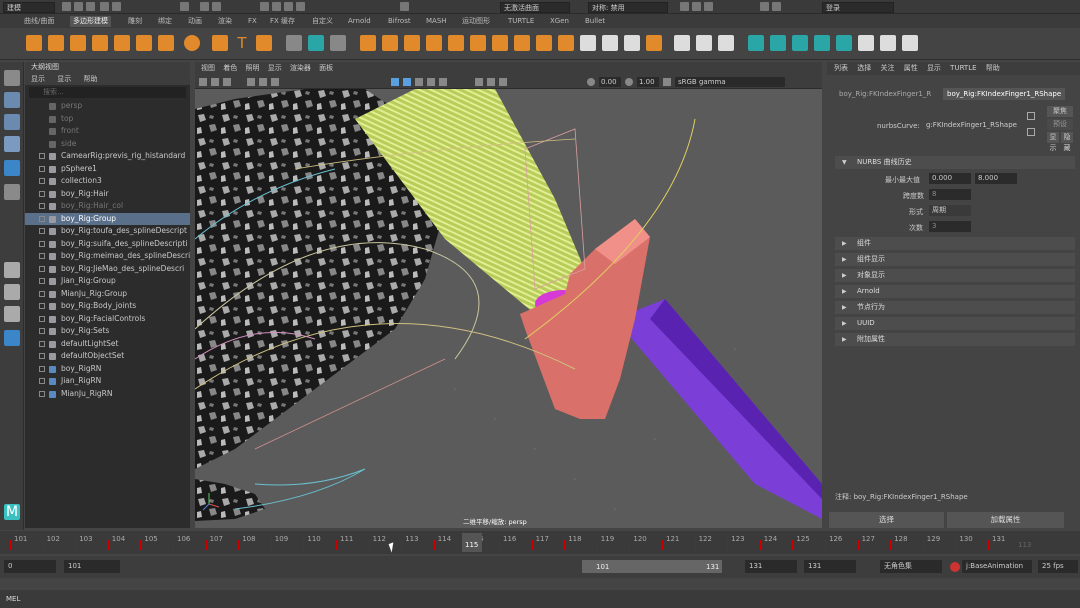 This screenshot has width=1080, height=608. Describe the element at coordinates (1031, 132) in the screenshot. I see `go-to-output-icon` at that location.